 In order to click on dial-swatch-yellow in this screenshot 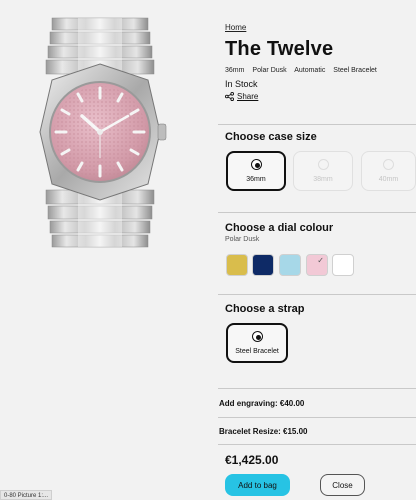, I will do `click(237, 265)`.